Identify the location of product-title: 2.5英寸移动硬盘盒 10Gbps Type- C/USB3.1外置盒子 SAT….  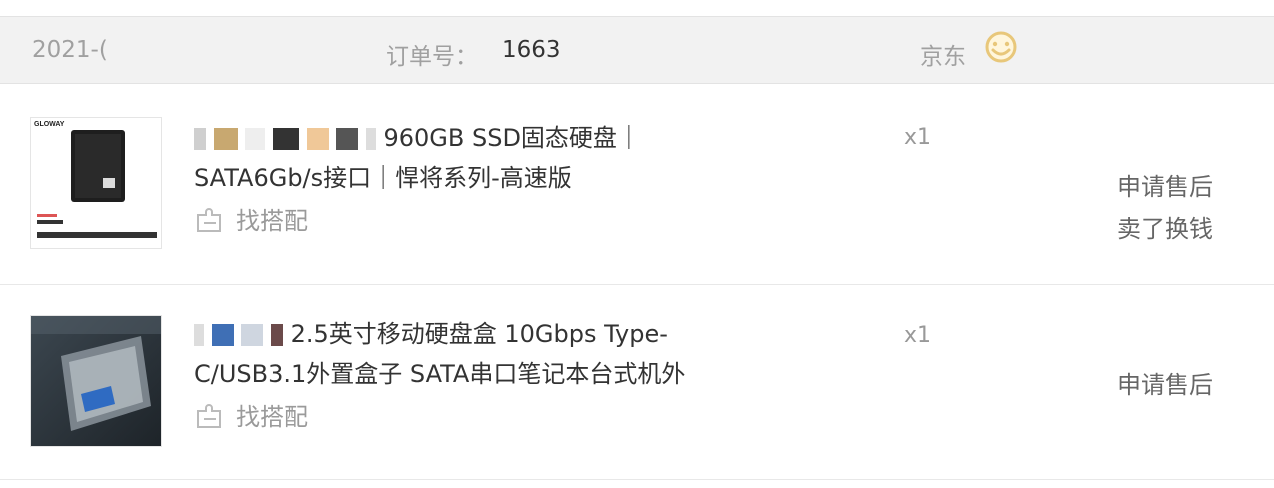
(474, 354).